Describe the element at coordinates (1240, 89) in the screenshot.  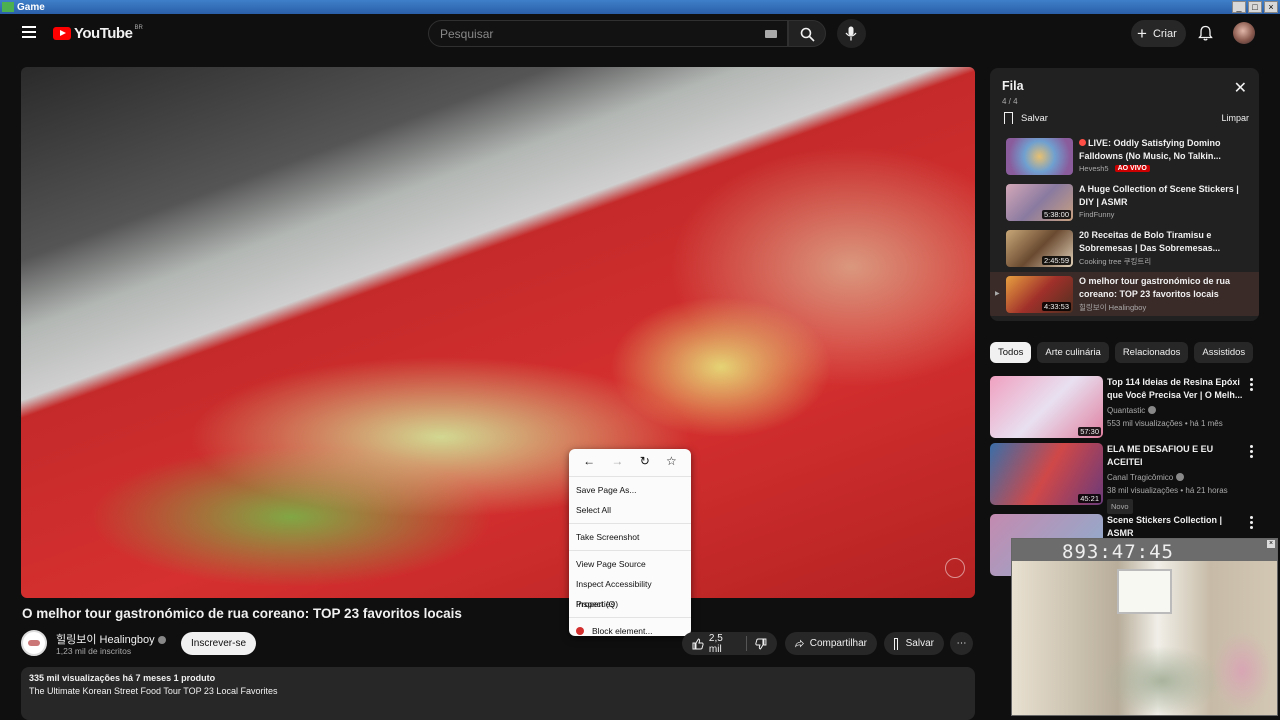
I see `close-icon: ✕` at that location.